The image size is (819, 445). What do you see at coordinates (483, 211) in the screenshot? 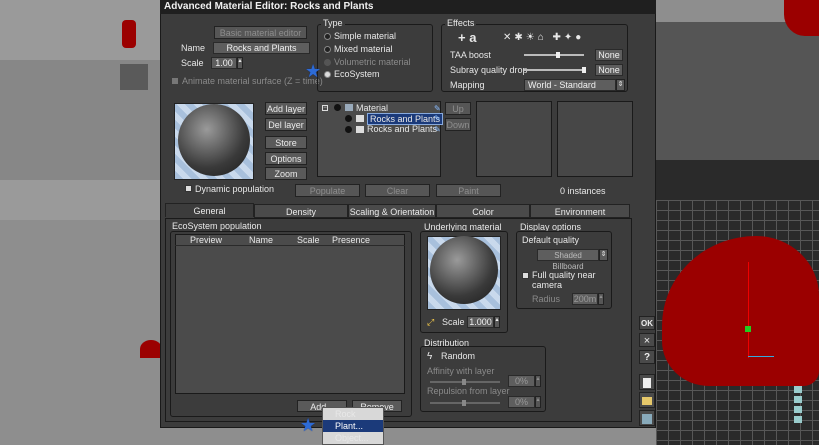
I see `tab-color: Color` at bounding box center [483, 211].